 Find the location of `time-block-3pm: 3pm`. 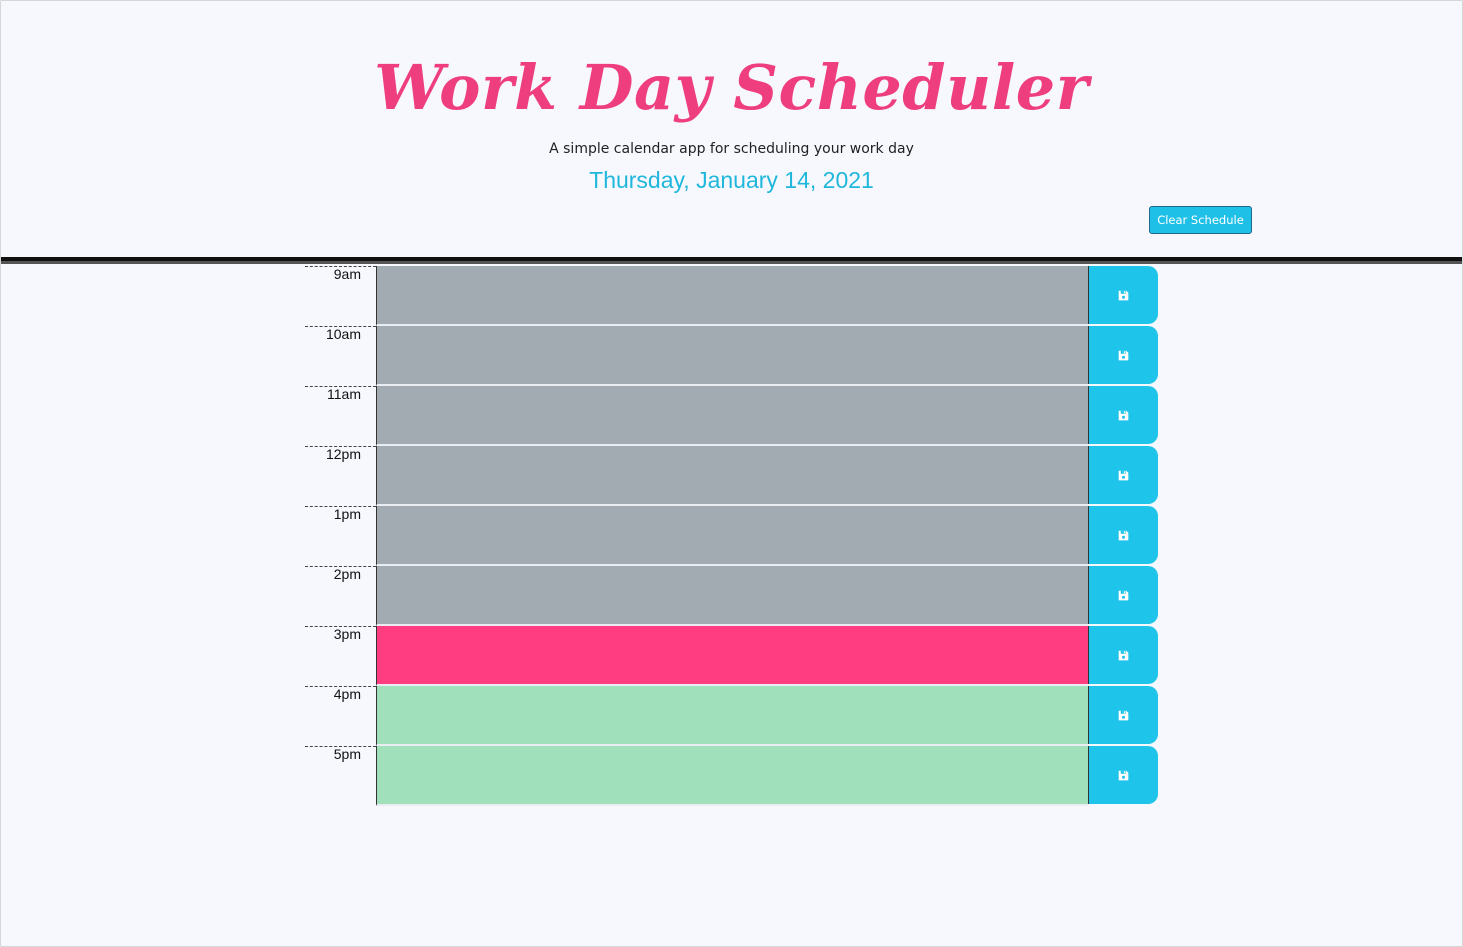

time-block-3pm: 3pm is located at coordinates (735, 656).